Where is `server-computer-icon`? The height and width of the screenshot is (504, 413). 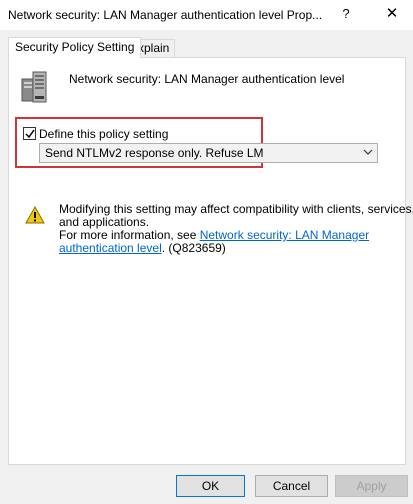
server-computer-icon is located at coordinates (34, 87).